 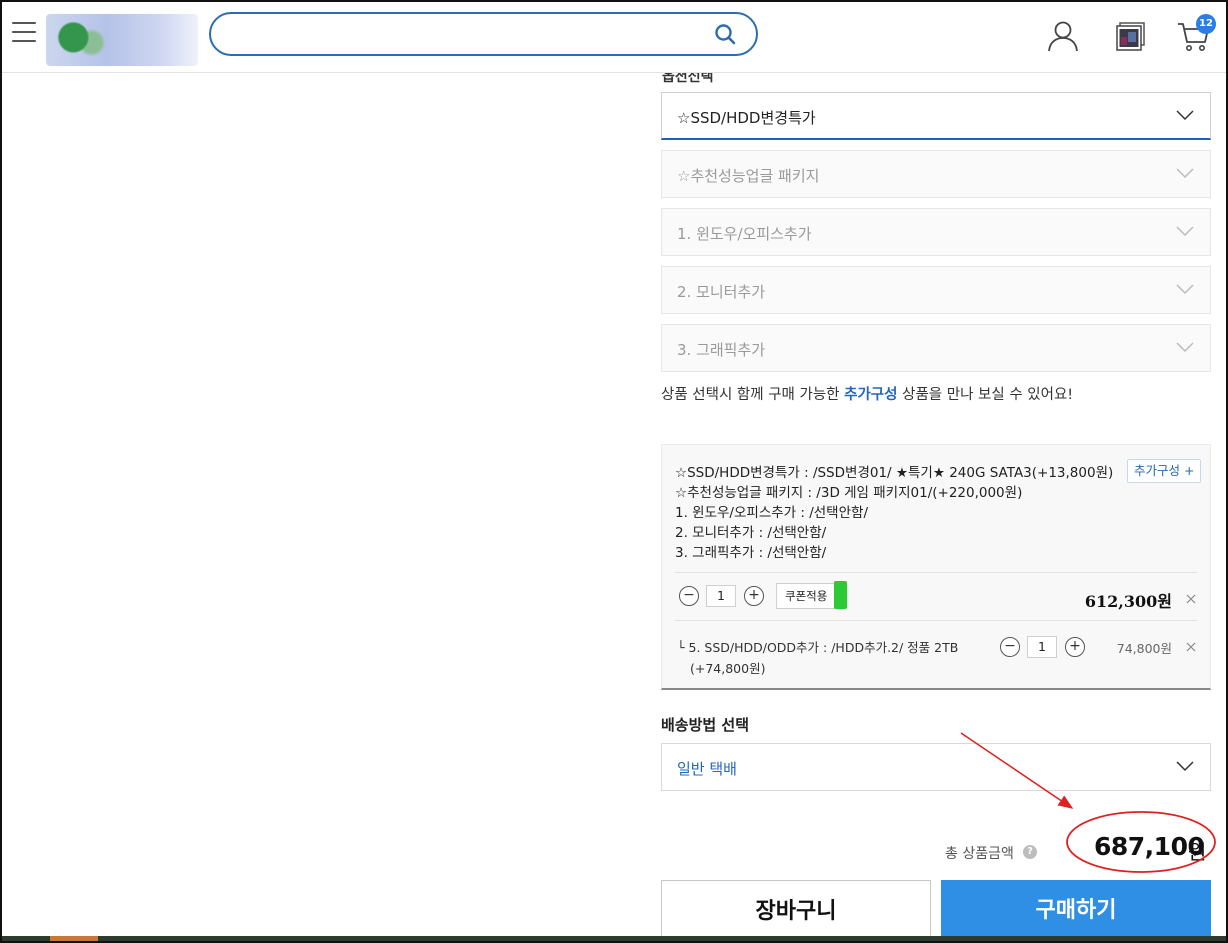 I want to click on shipping-title: 배송방법 선택, so click(x=705, y=725).